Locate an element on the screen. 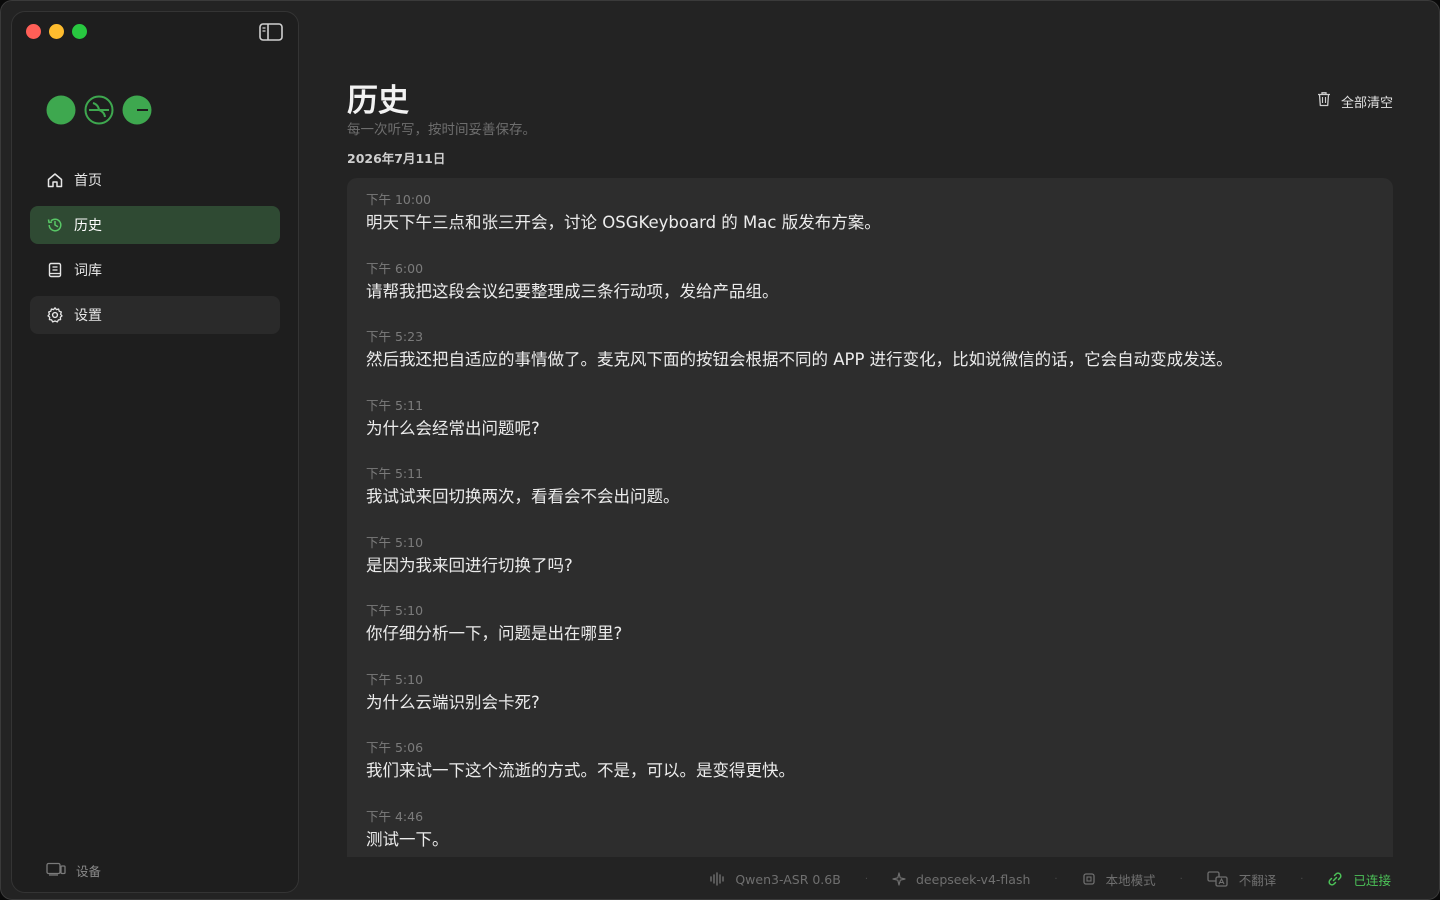 This screenshot has height=900, width=1440. history-entry: 下午 5:06 我们来试一下这个流逝的方式。不是，可以。是变得更快。 is located at coordinates (580, 761).